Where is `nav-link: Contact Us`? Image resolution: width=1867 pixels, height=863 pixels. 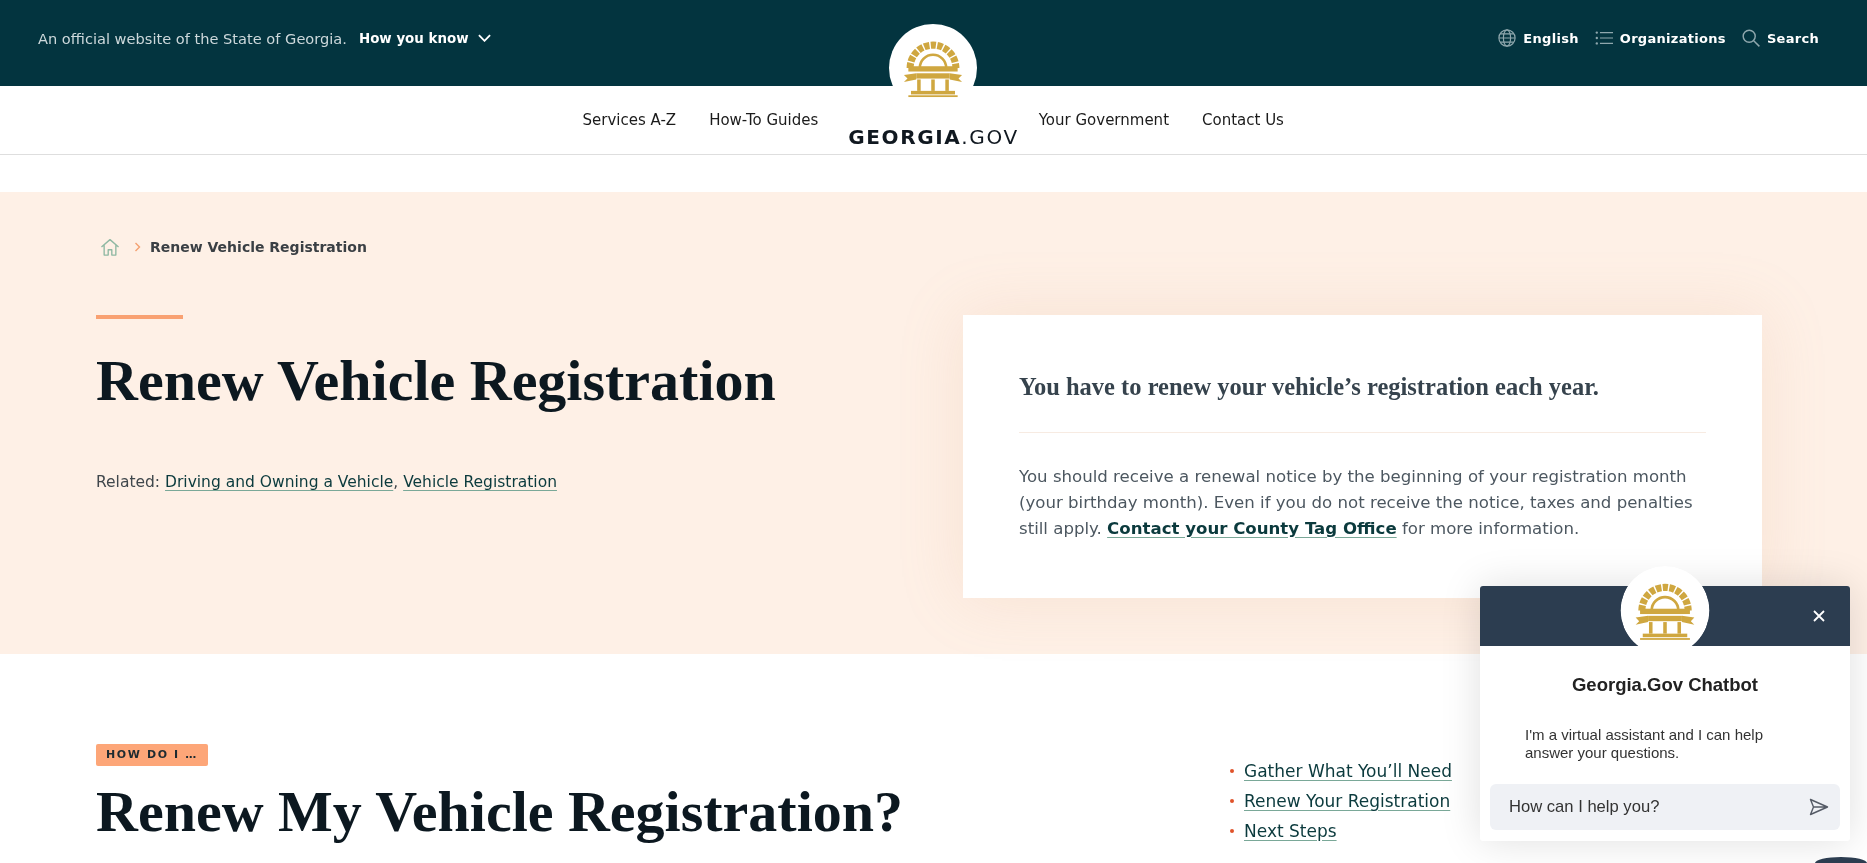 nav-link: Contact Us is located at coordinates (1243, 120).